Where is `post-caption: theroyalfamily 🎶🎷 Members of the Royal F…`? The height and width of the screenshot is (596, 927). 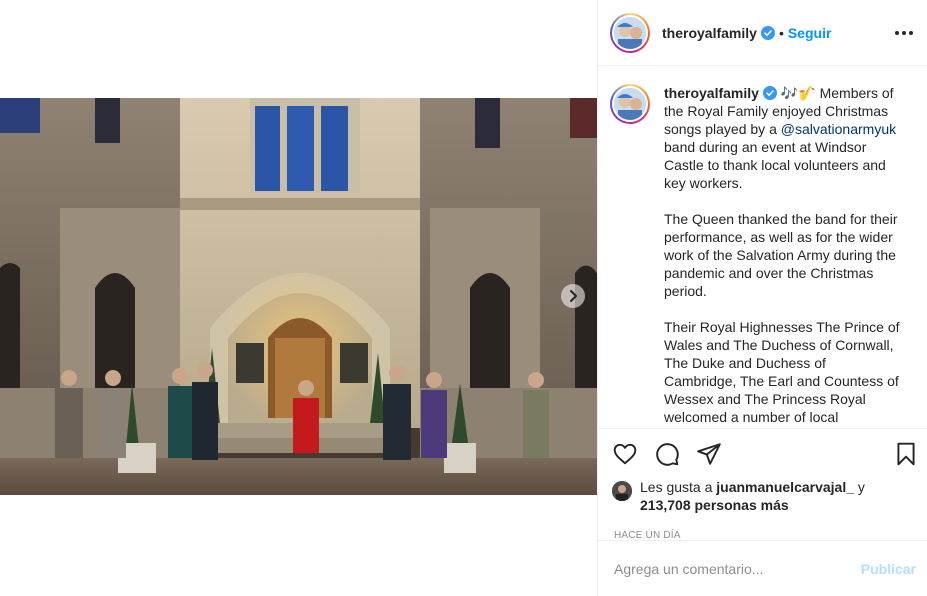 post-caption: theroyalfamily 🎶🎷 Members of the Royal F… is located at coordinates (783, 256).